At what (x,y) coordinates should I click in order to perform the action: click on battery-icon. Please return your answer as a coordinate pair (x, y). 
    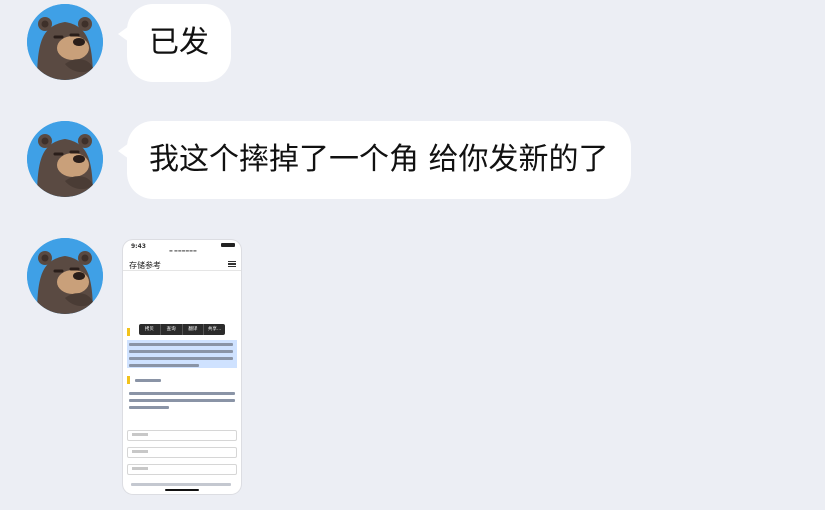
    Looking at the image, I should click on (228, 245).